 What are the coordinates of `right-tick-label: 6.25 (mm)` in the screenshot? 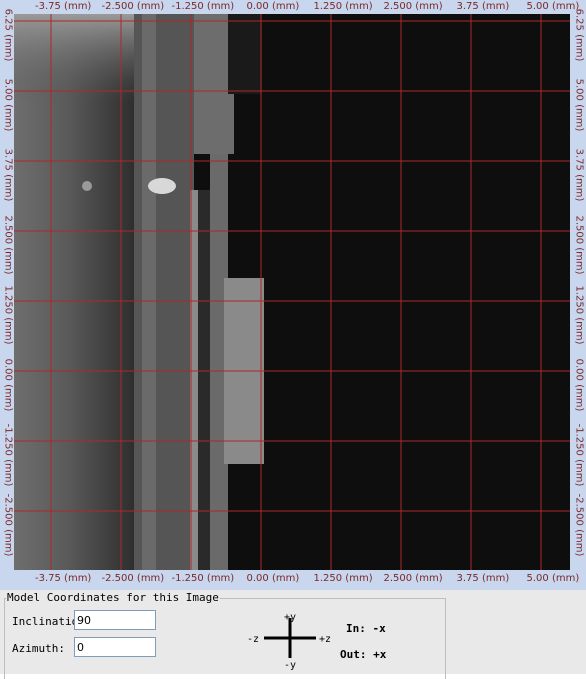 It's located at (578, 35).